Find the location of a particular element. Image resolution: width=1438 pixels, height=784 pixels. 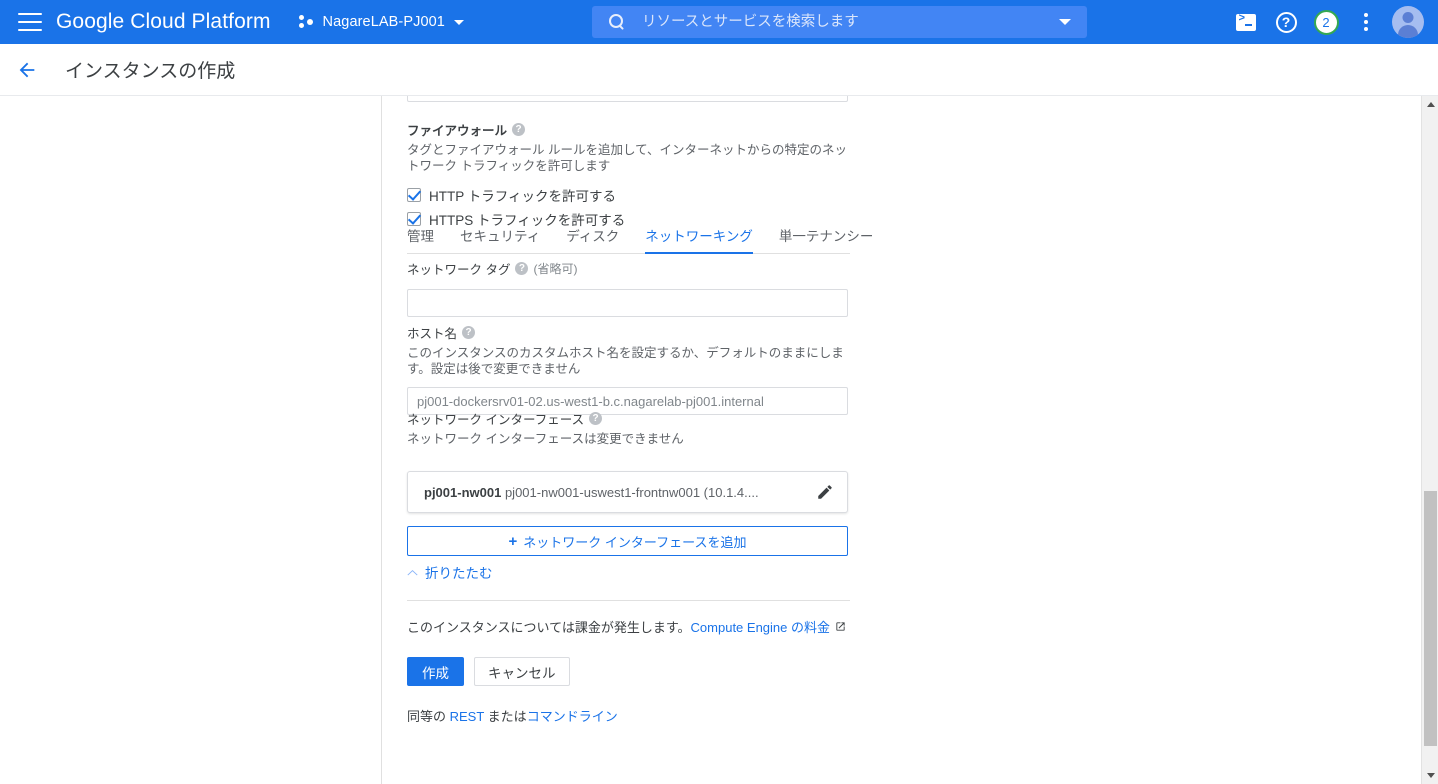

checkbox-http-icon is located at coordinates (414, 195).